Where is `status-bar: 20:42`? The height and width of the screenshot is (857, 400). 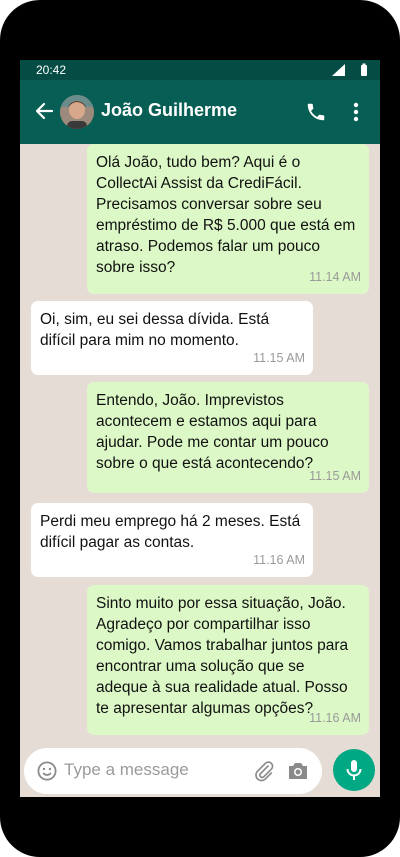 status-bar: 20:42 is located at coordinates (200, 70).